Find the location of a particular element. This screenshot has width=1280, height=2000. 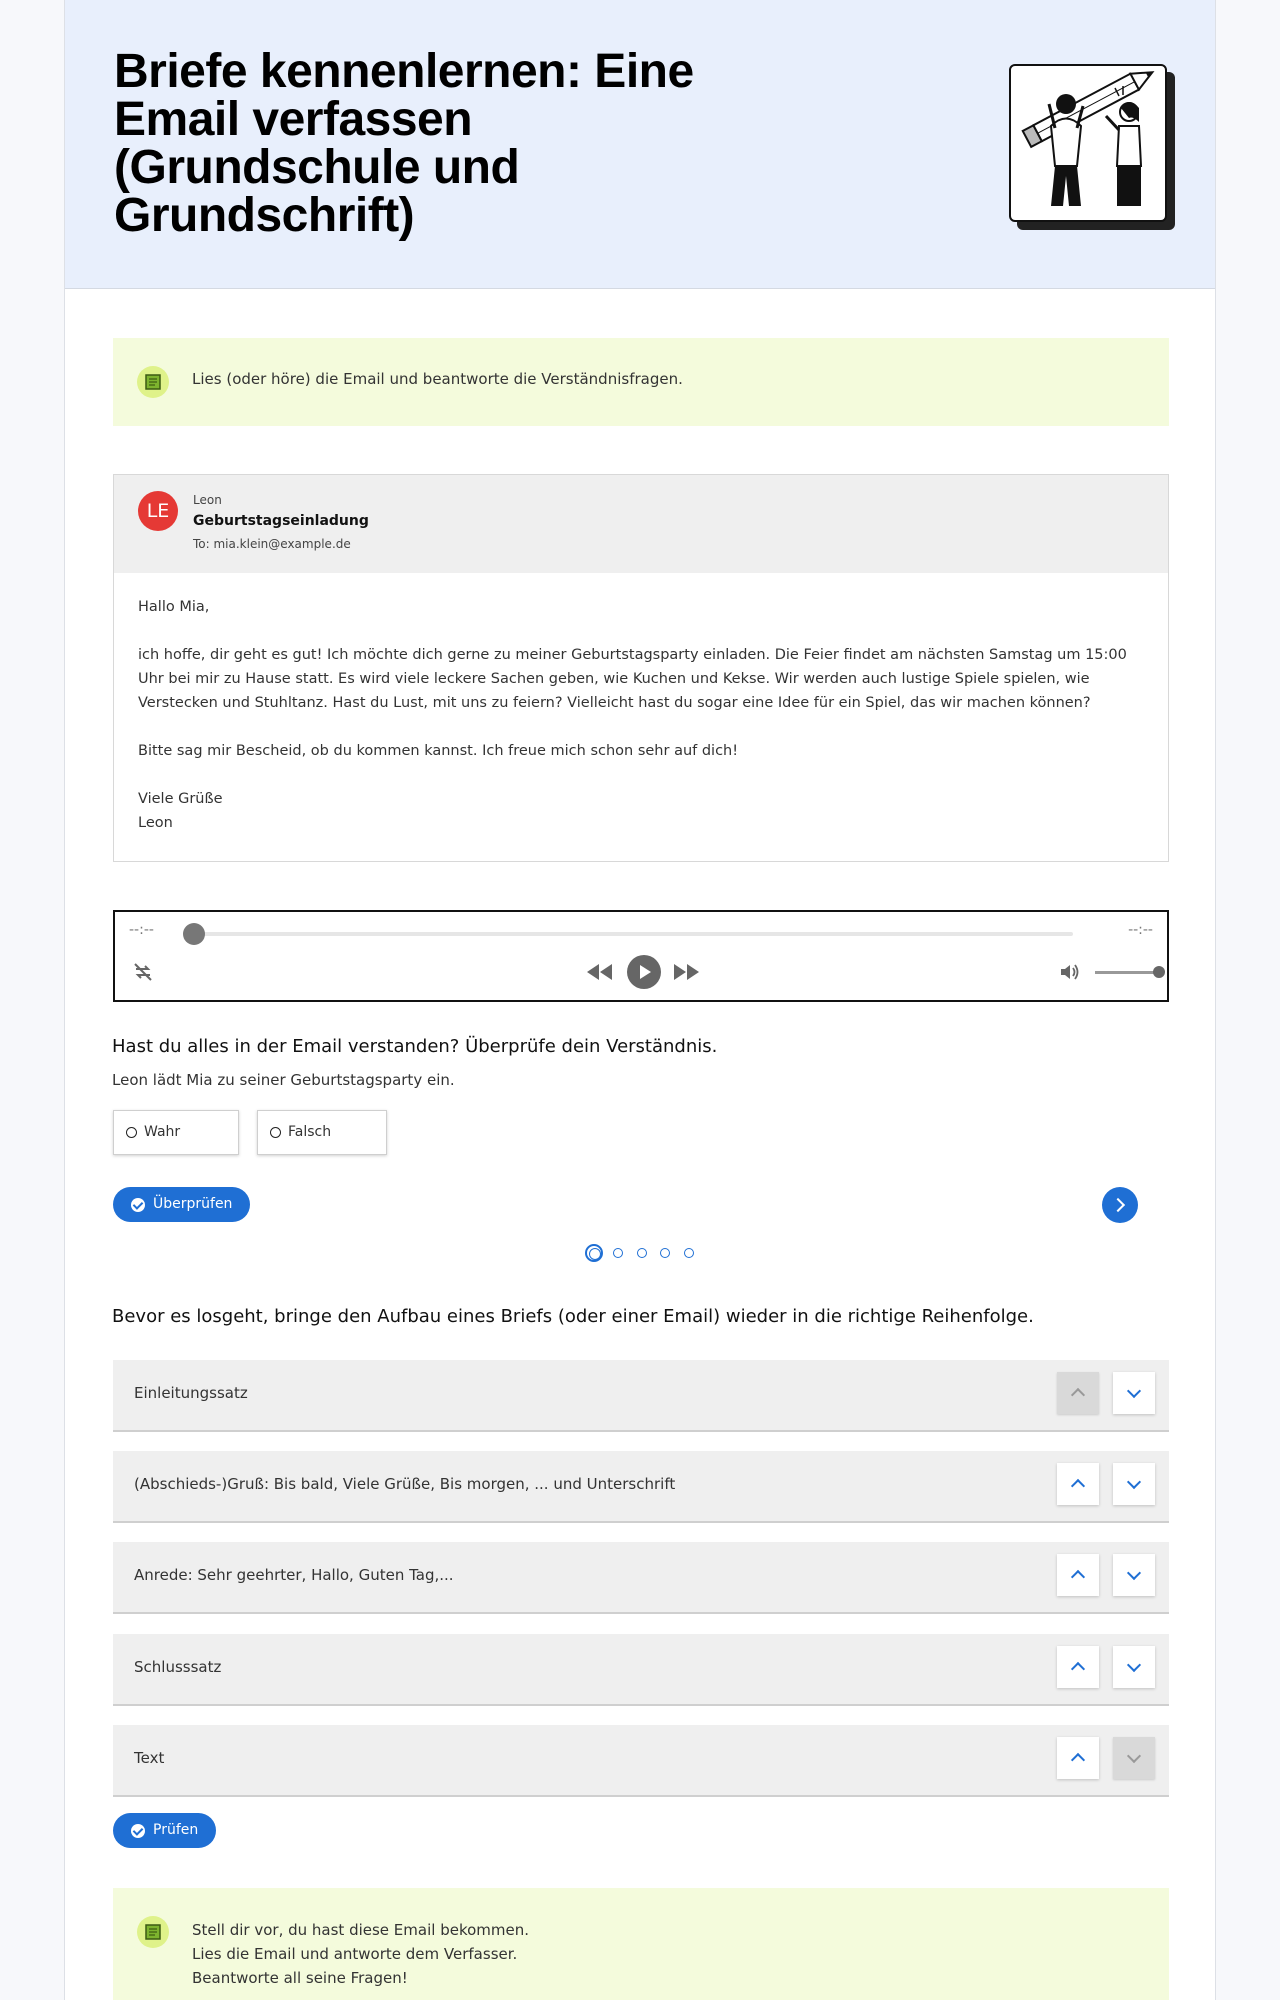

option-label: Falsch is located at coordinates (310, 1132).